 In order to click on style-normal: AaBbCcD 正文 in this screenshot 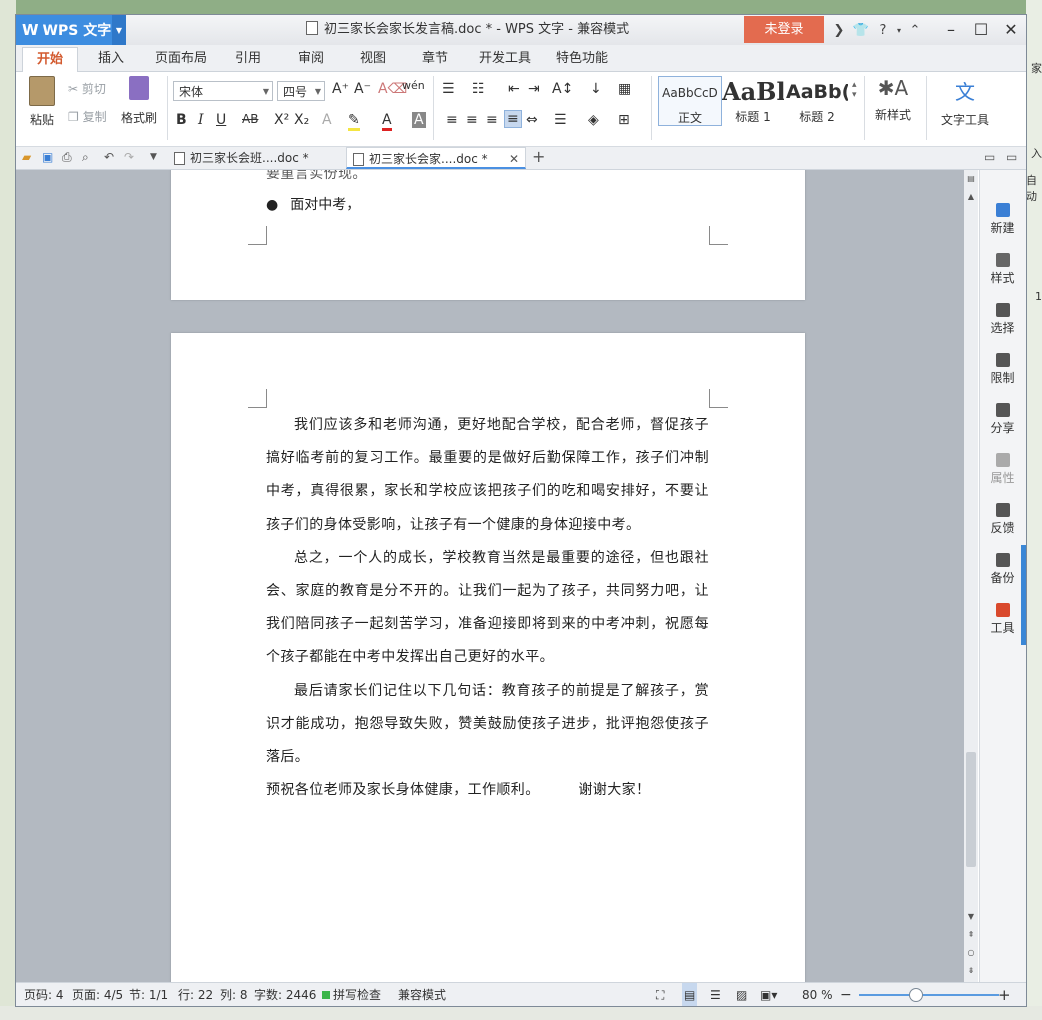, I will do `click(690, 101)`.